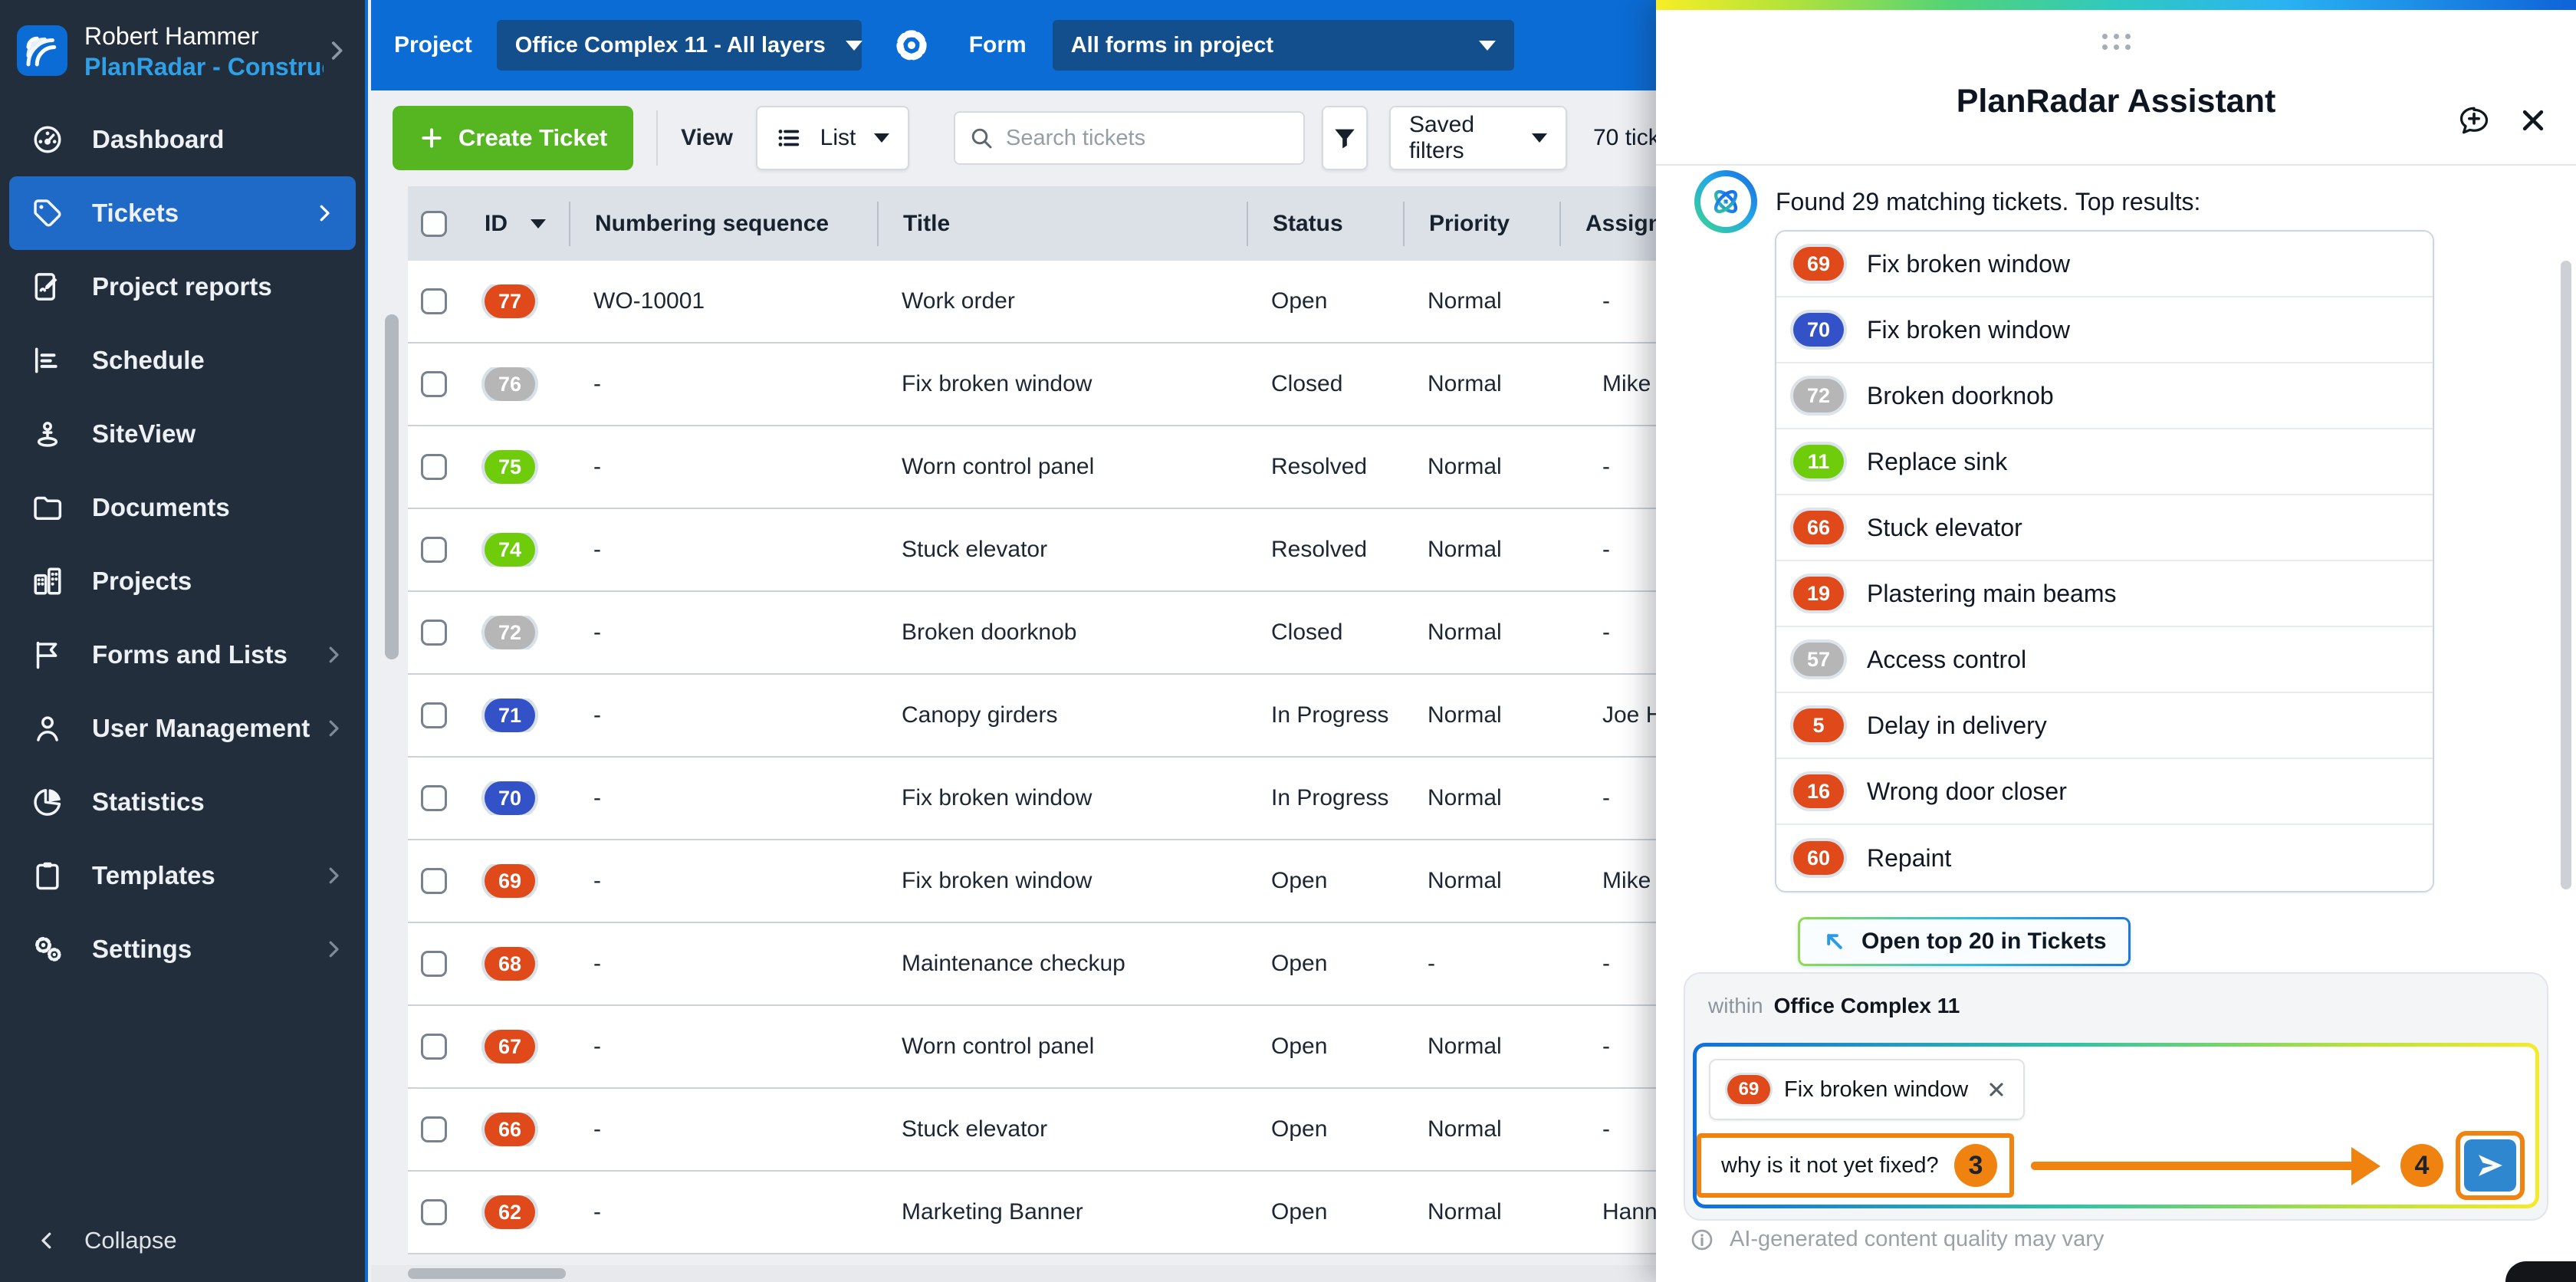 The width and height of the screenshot is (2576, 1282). Describe the element at coordinates (2104, 462) in the screenshot. I see `assistant-result-row: 11 Replace sink` at that location.